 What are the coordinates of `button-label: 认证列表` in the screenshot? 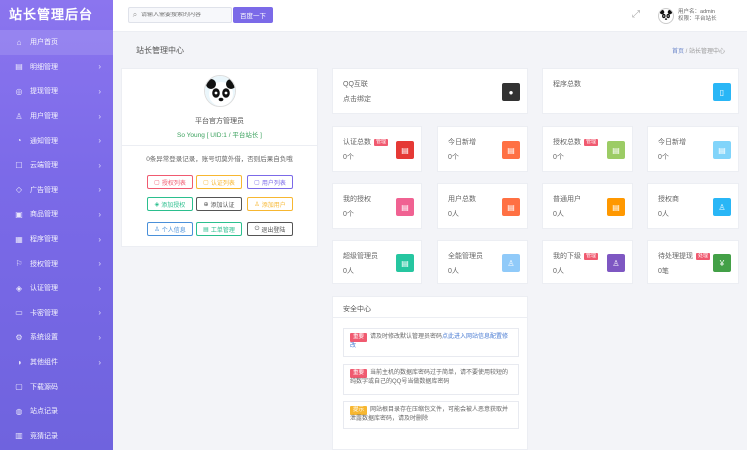 It's located at (222, 183).